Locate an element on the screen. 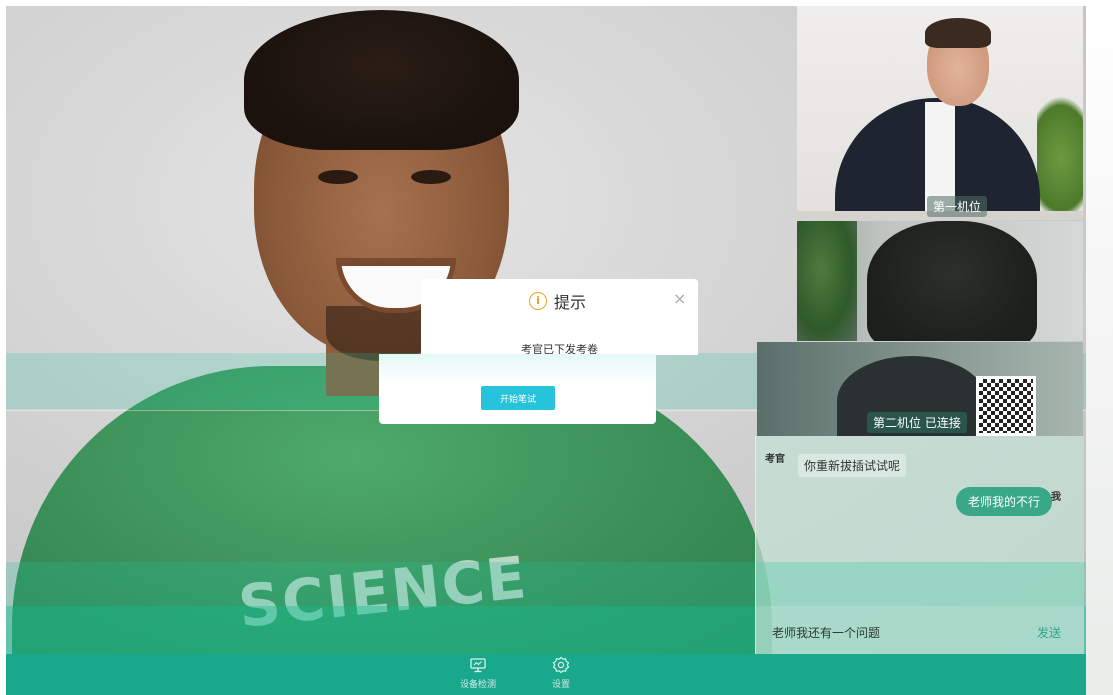  second-camera-tile is located at coordinates (940, 281).